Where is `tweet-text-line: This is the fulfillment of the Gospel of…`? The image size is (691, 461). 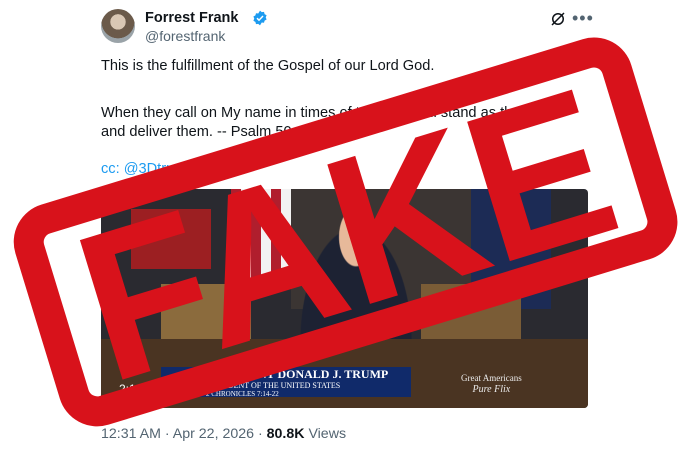
tweet-text-line: This is the fulfillment of the Gospel of… is located at coordinates (268, 66).